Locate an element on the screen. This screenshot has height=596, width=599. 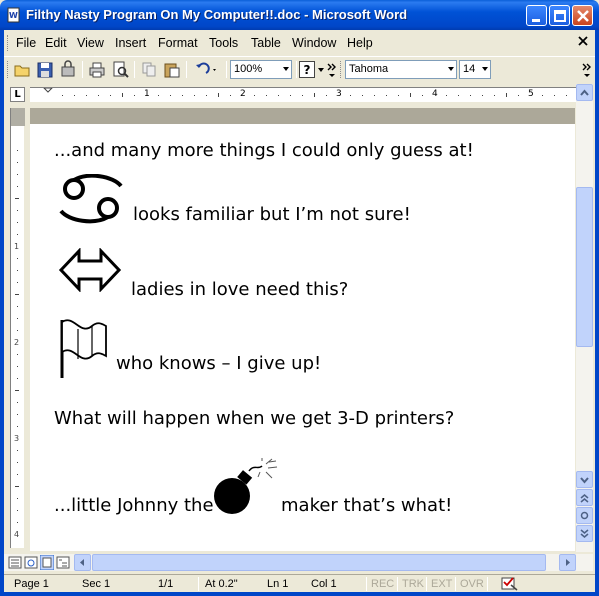
menu-file: File is located at coordinates (26, 43).